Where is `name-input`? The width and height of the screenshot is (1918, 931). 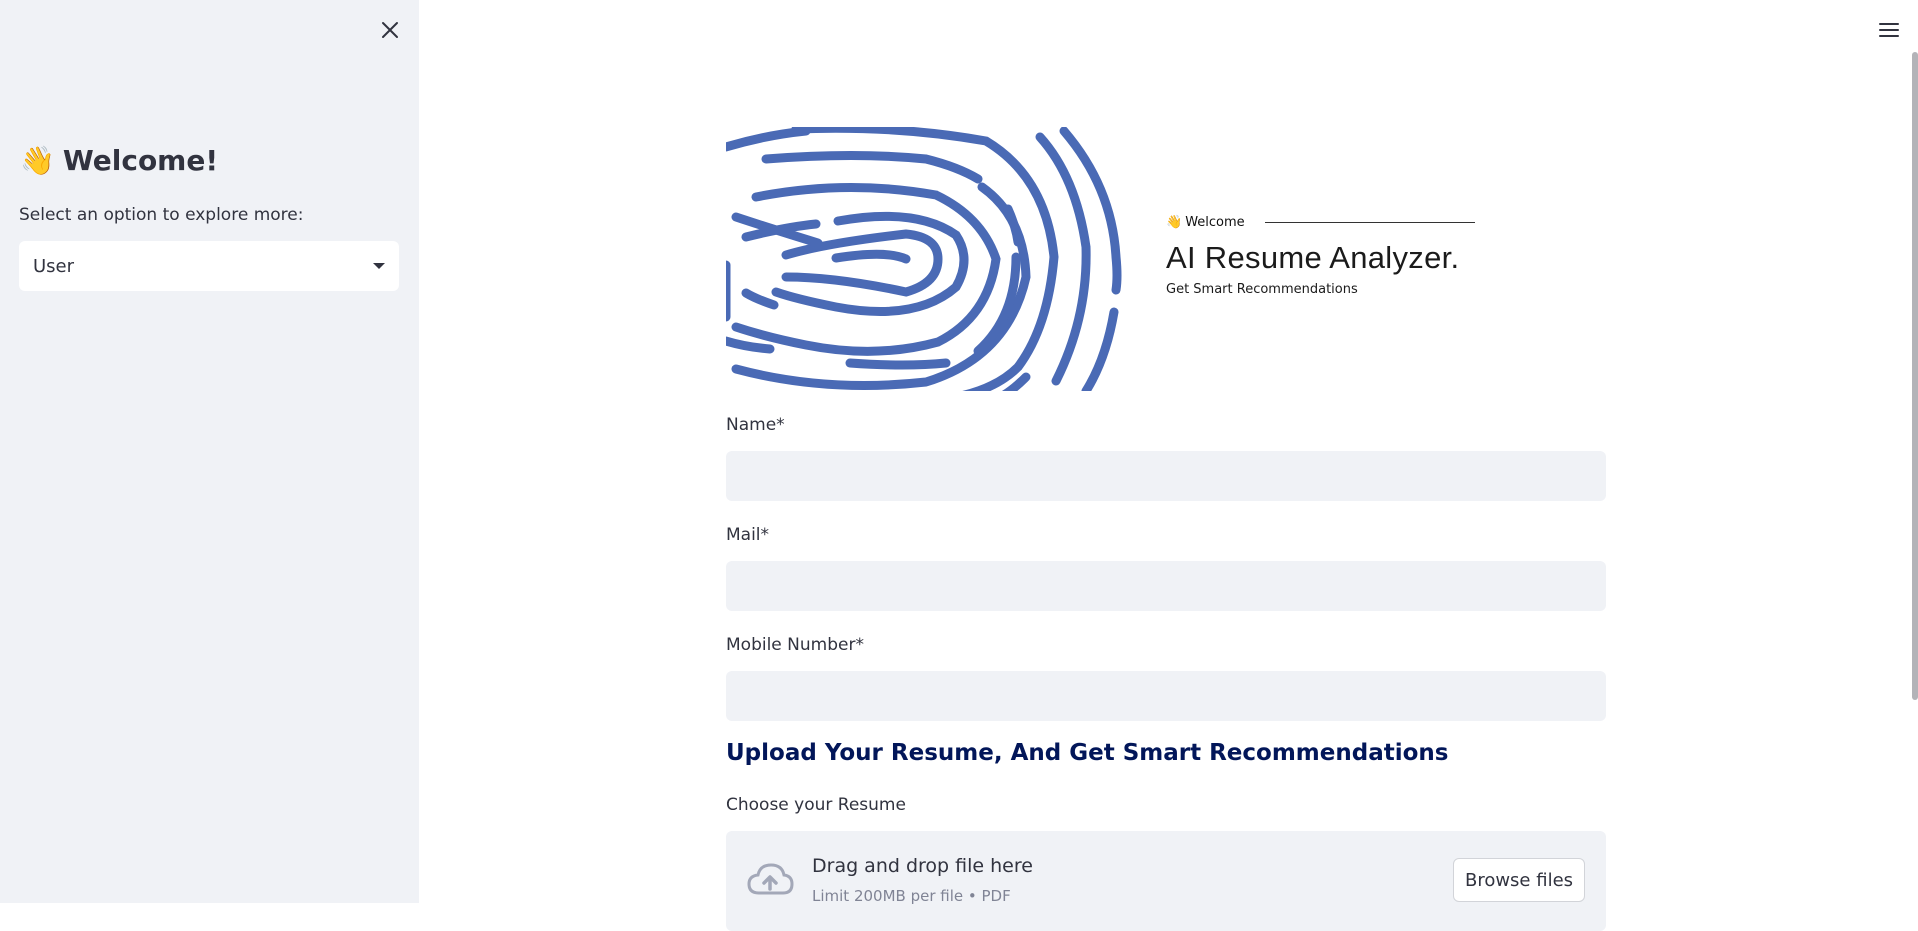
name-input is located at coordinates (1166, 476).